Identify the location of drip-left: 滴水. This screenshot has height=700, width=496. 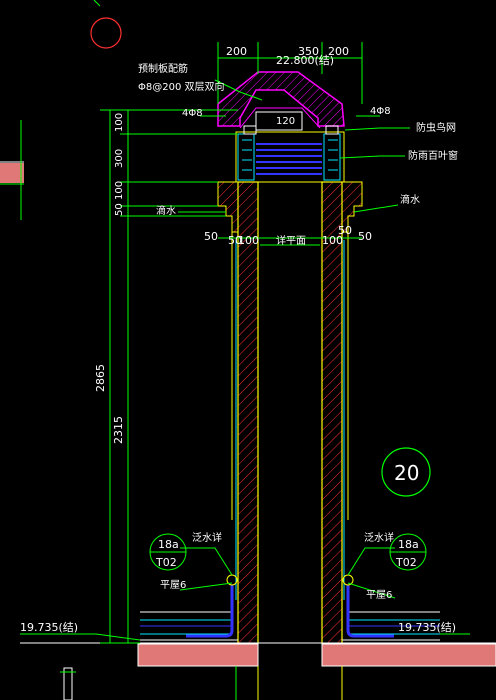
(166, 210).